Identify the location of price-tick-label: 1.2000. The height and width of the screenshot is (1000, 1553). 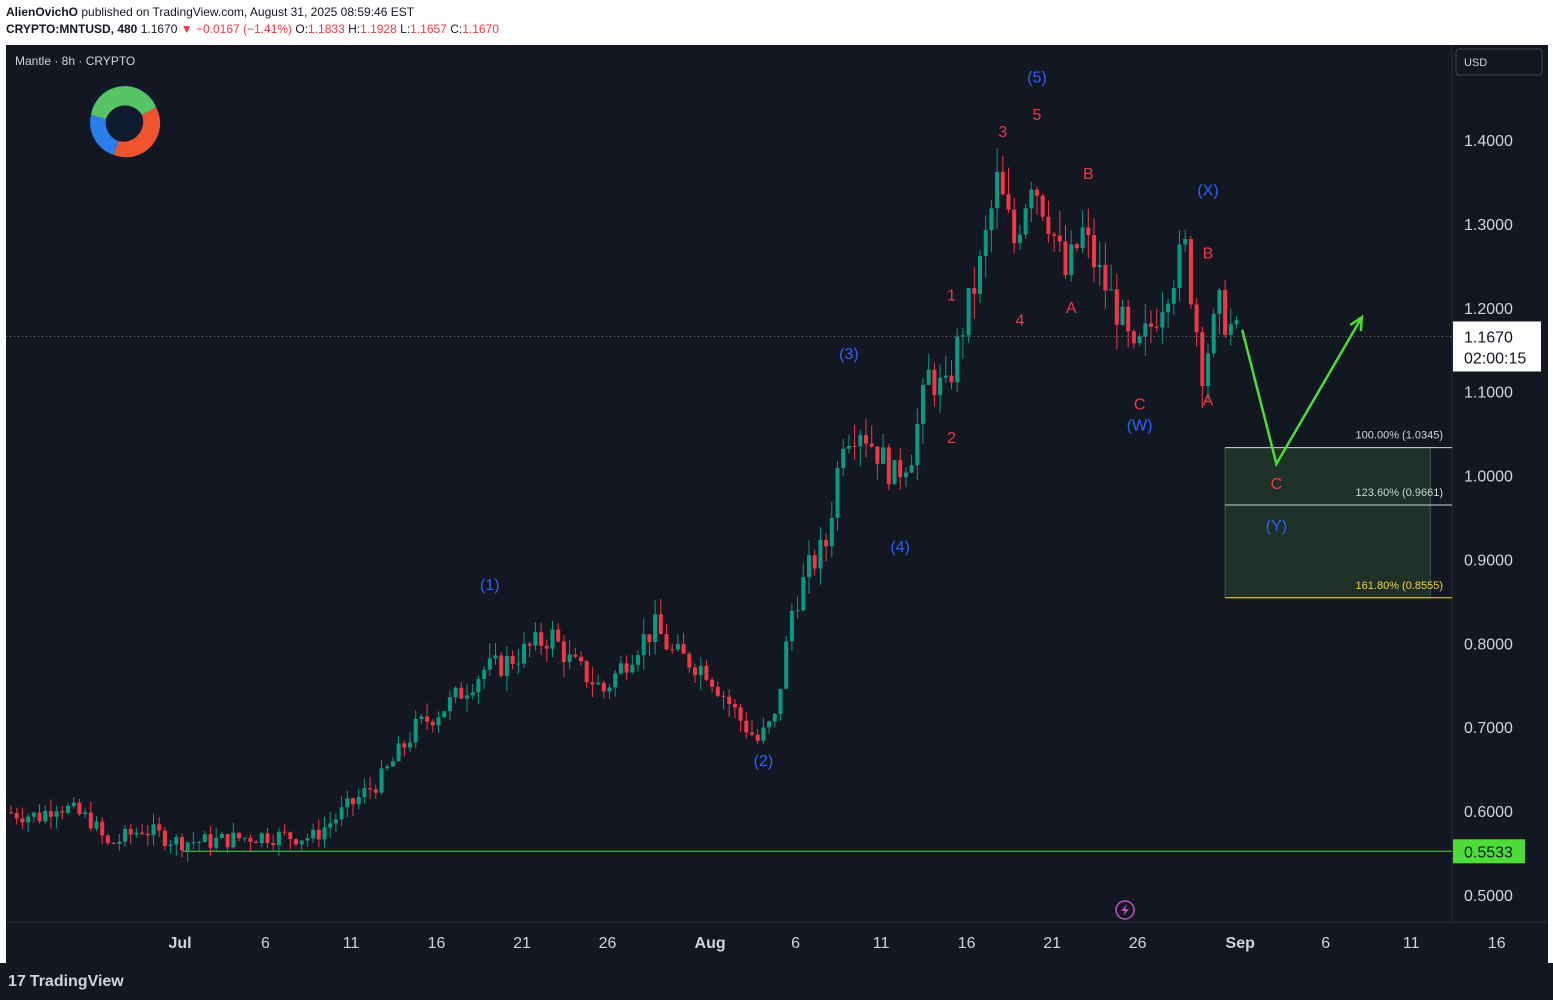
(1488, 309).